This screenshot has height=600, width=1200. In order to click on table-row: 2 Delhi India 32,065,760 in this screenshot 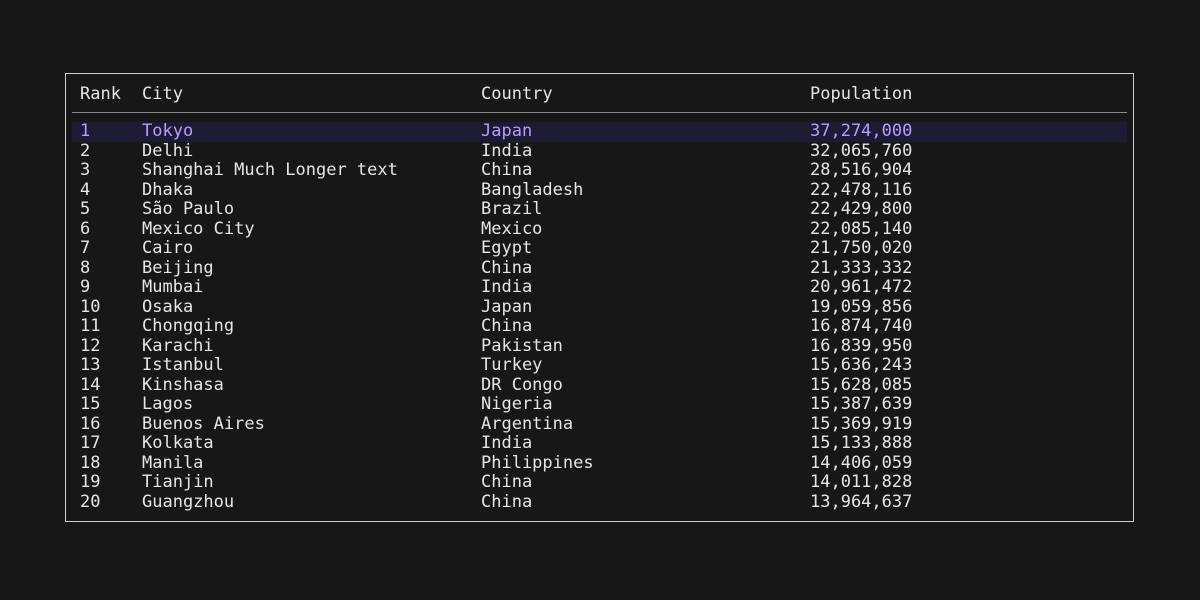, I will do `click(599, 151)`.